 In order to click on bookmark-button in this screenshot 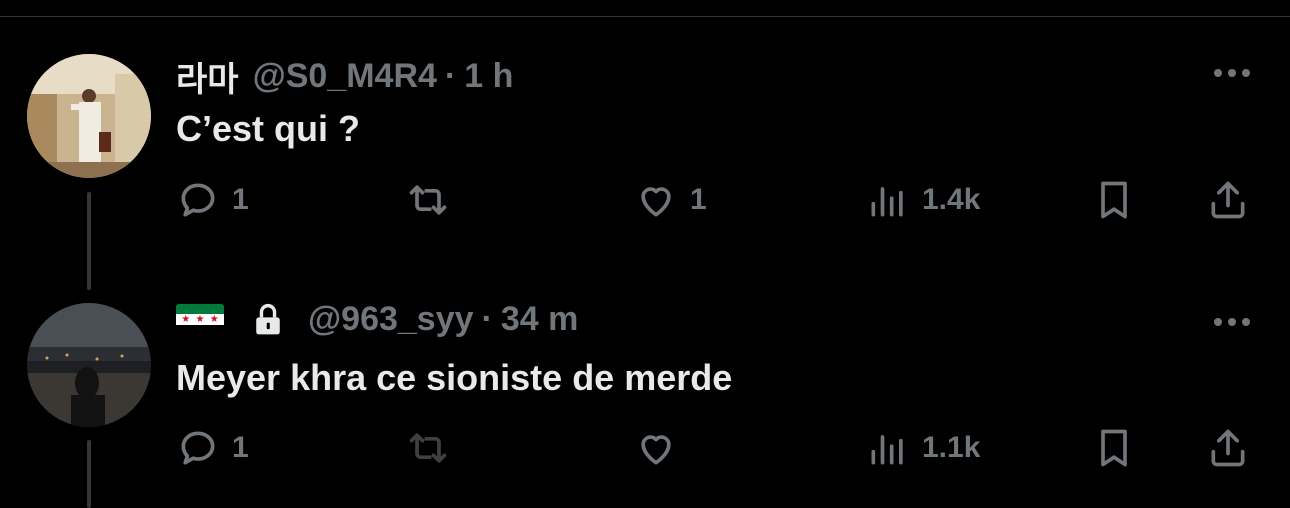, I will do `click(1114, 448)`.